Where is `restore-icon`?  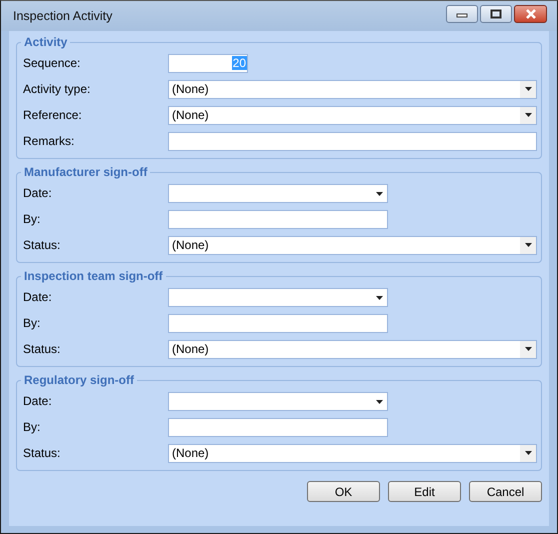 restore-icon is located at coordinates (496, 14).